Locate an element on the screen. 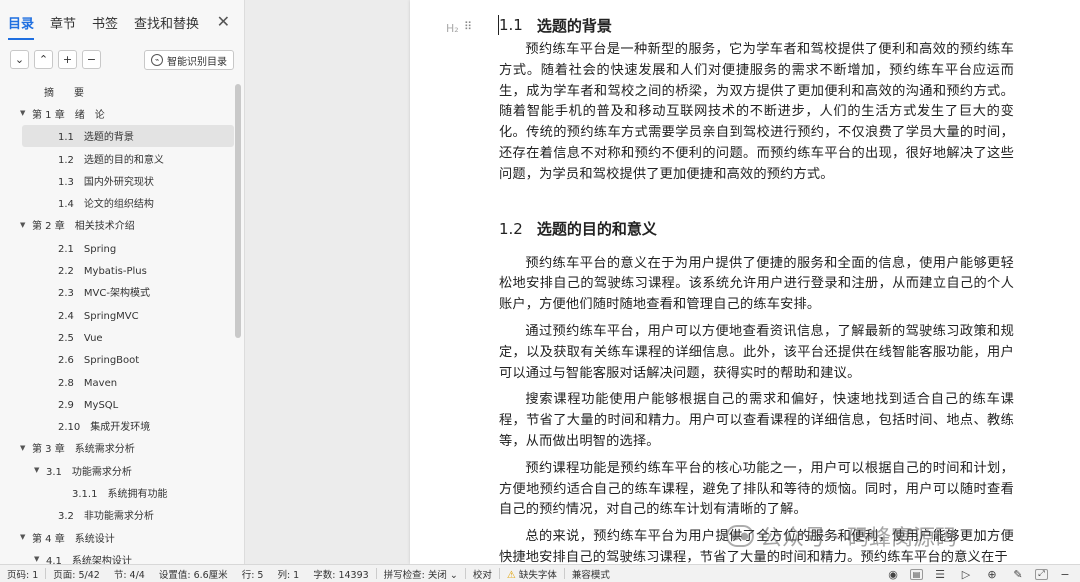 The image size is (1080, 582). web-view-icon: ⊕ is located at coordinates (992, 574).